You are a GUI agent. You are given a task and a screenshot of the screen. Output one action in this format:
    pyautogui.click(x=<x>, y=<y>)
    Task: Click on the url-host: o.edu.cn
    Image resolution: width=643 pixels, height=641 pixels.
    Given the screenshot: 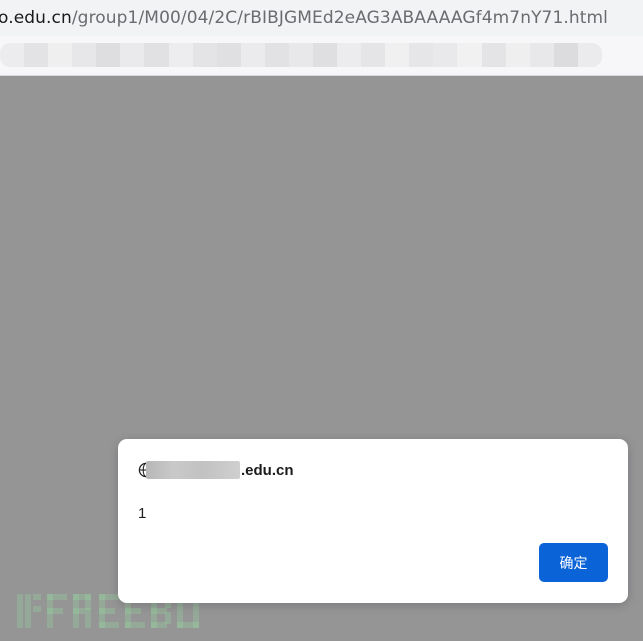 What is the action you would take?
    pyautogui.click(x=36, y=18)
    